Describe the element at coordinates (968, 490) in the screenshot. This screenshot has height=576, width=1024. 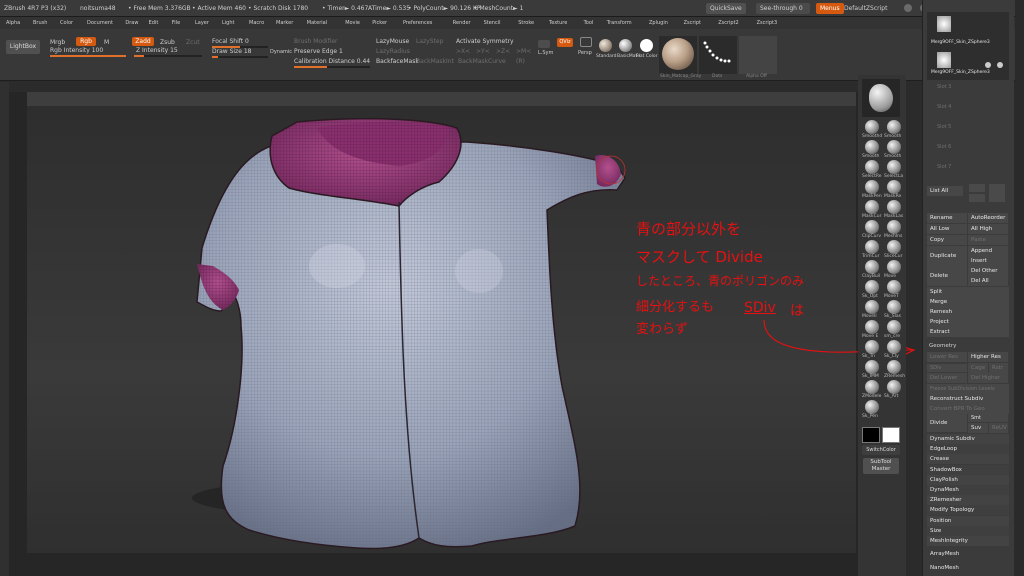
I see `geometry-dynamesh-button: DynaMesh` at that location.